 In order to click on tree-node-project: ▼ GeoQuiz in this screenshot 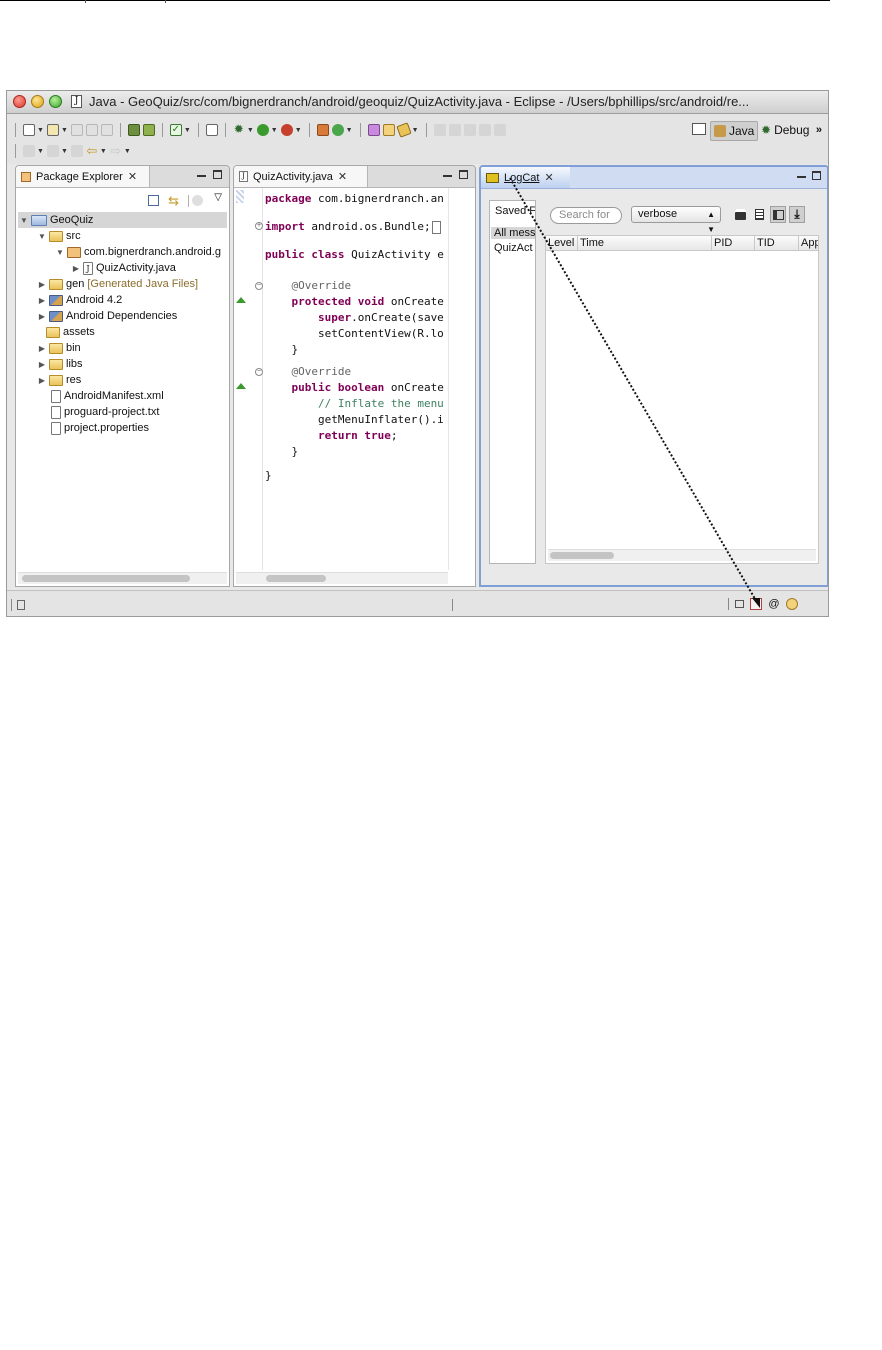, I will do `click(56, 220)`.